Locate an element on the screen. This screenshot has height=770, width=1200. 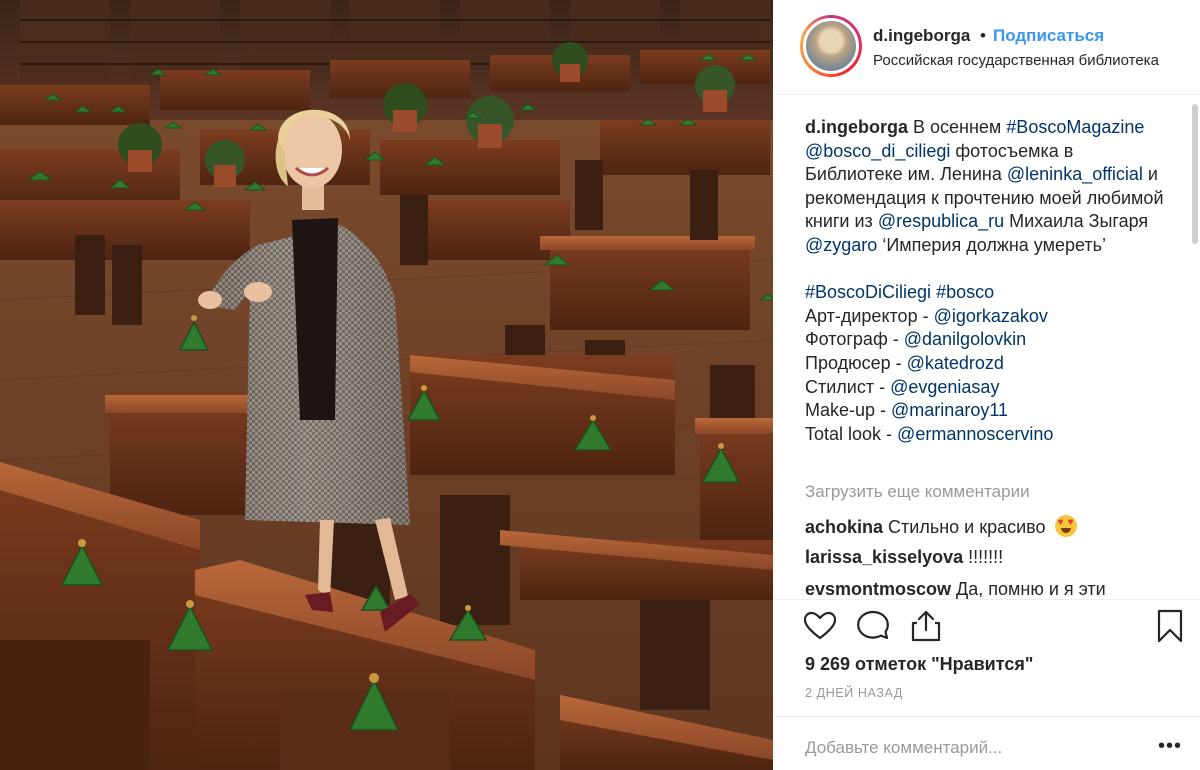
add-comment-bar: ••• is located at coordinates (987, 743).